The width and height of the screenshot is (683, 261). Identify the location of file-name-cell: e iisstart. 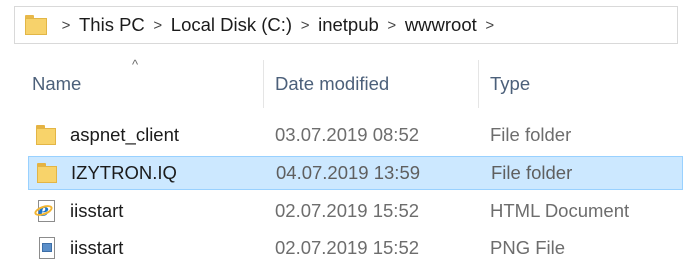
(78, 211).